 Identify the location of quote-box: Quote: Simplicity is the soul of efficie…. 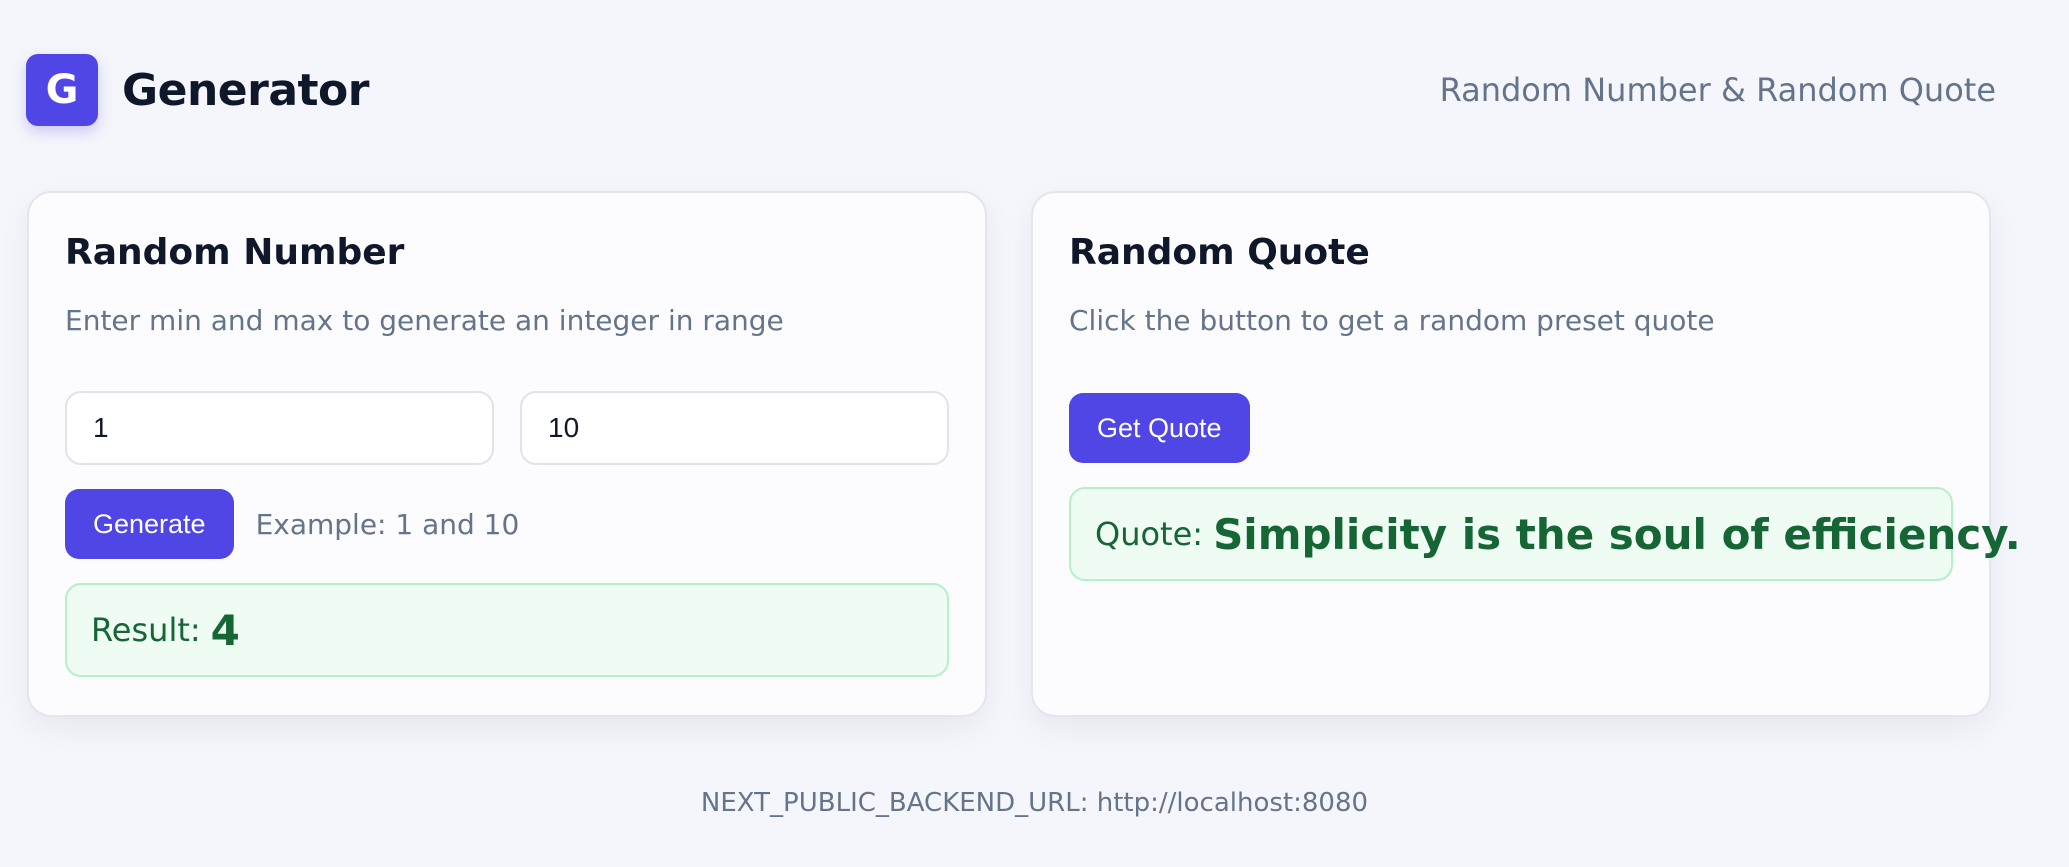
(1545, 534).